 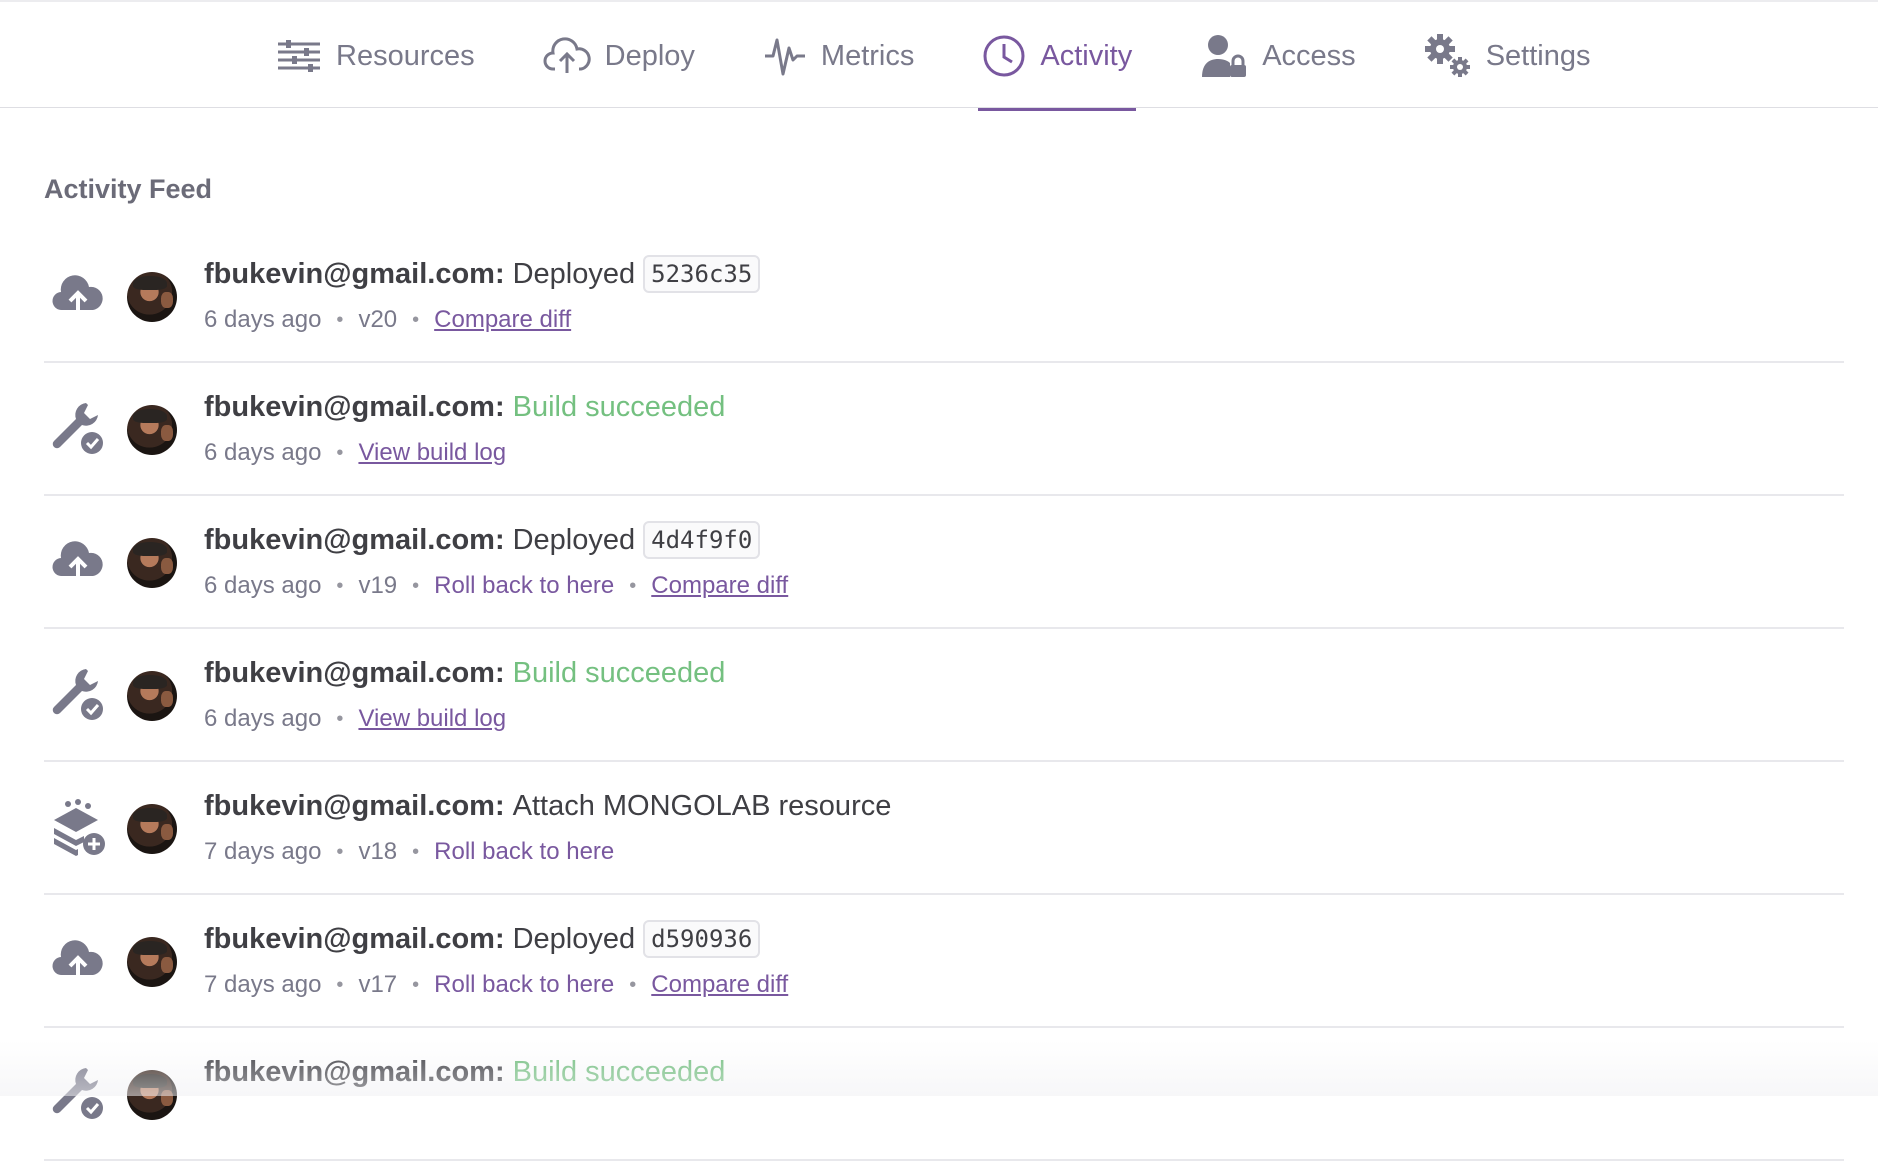 I want to click on tab-access-label: Access, so click(x=1309, y=55).